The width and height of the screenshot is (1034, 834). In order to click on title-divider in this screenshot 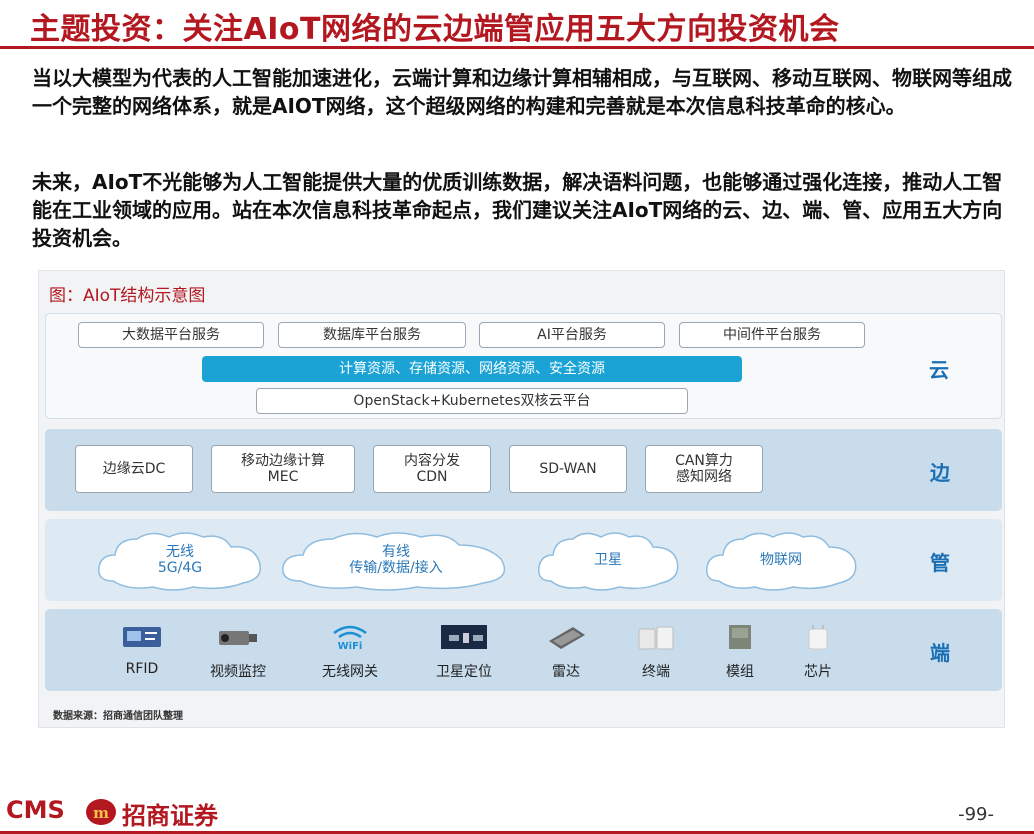, I will do `click(517, 47)`.